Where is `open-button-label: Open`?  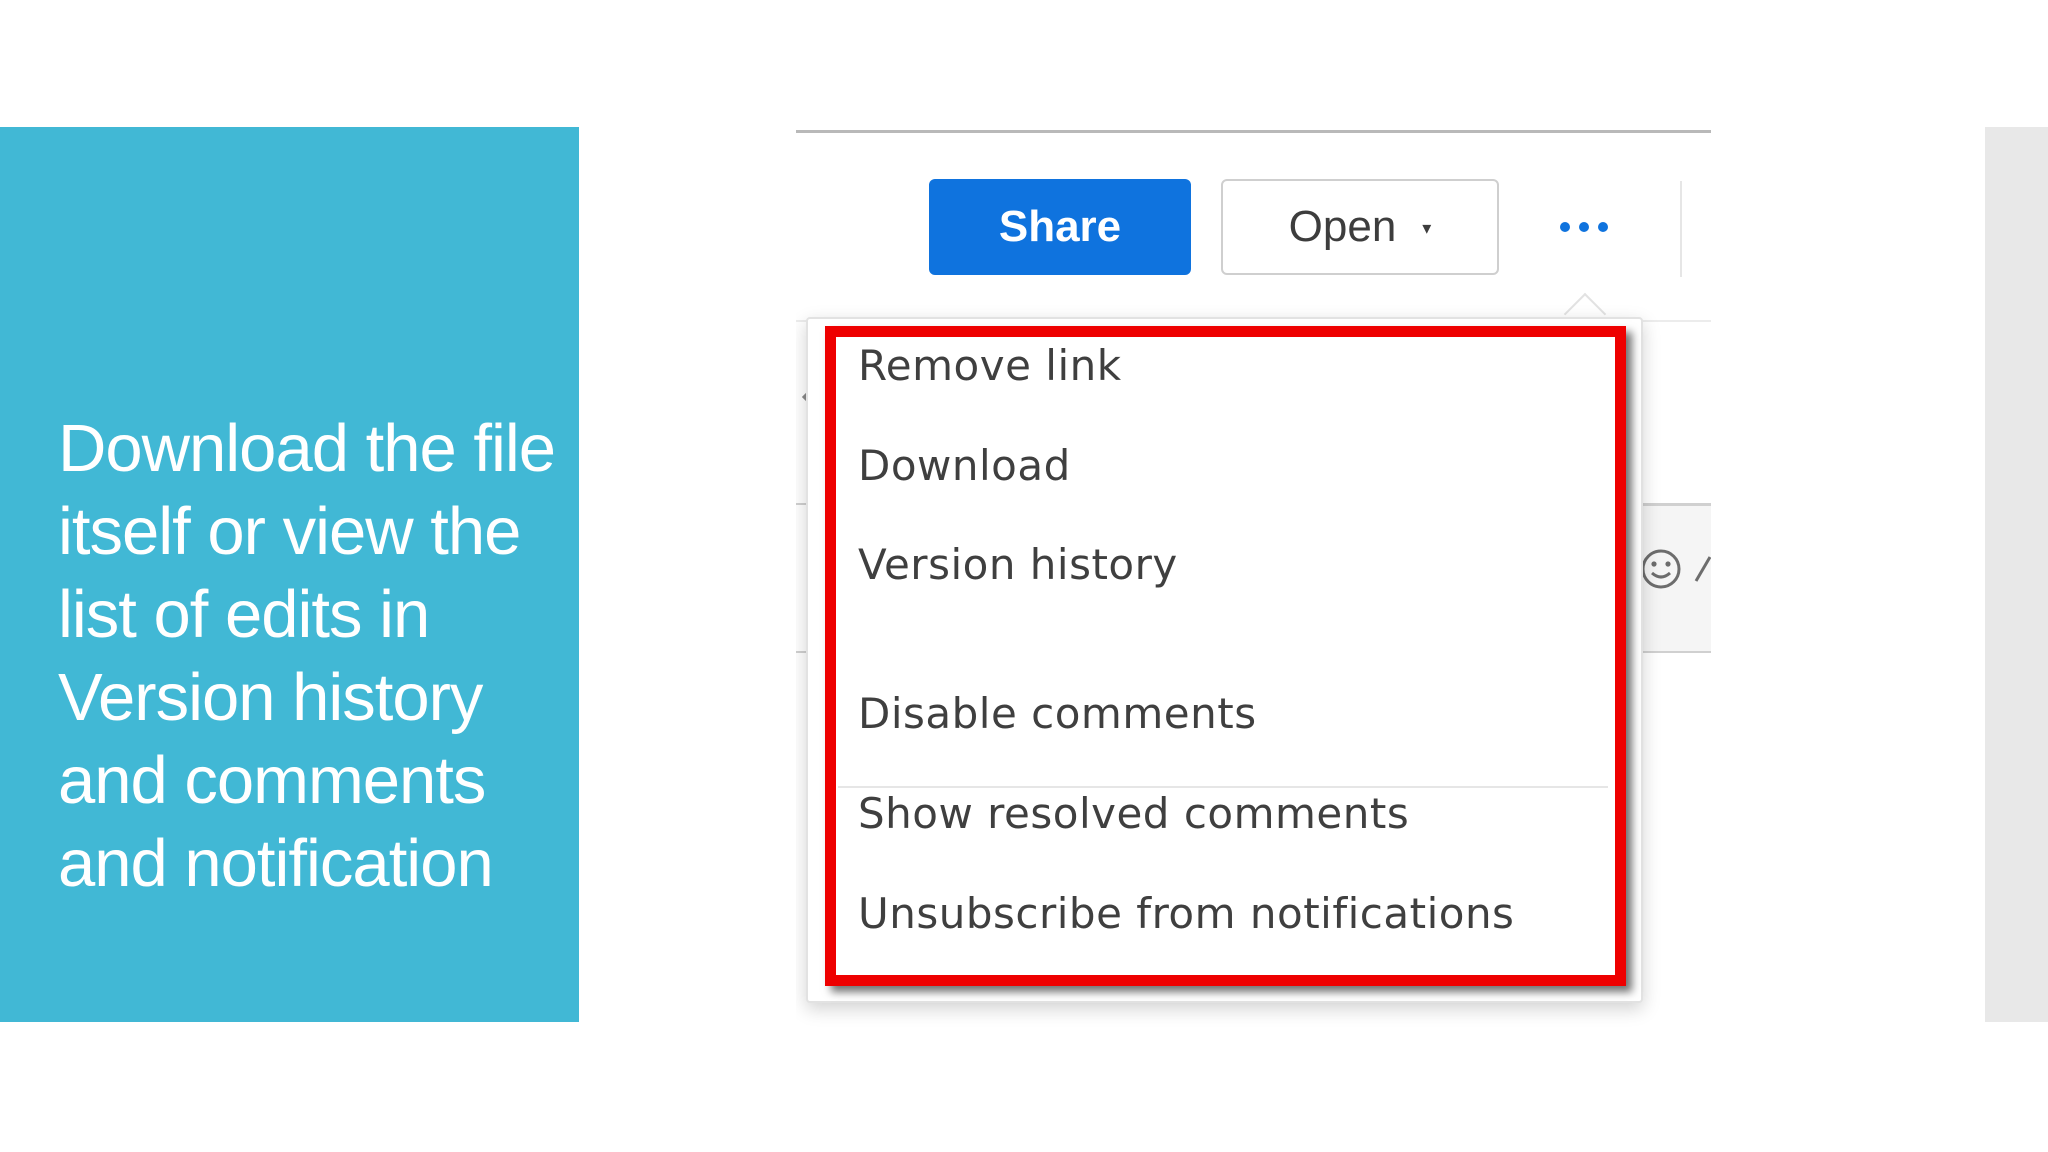
open-button-label: Open is located at coordinates (1342, 226).